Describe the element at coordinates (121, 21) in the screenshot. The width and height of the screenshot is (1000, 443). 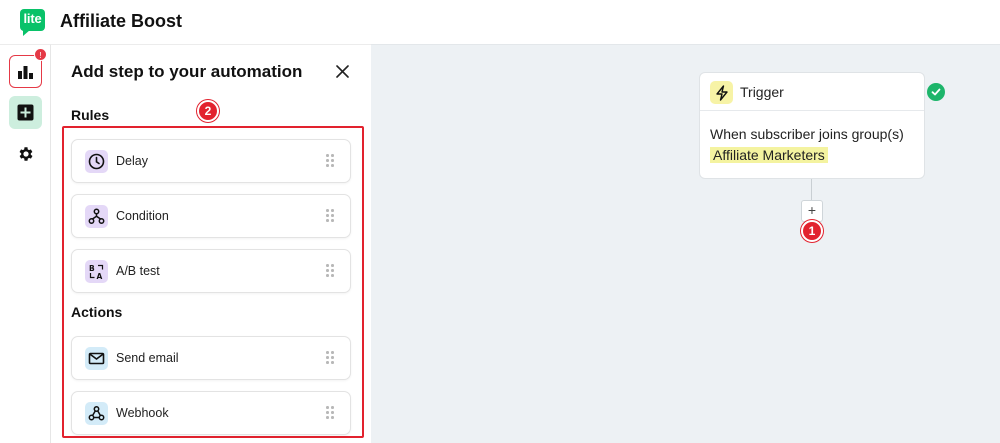
I see `page-title: Affiliate Boost` at that location.